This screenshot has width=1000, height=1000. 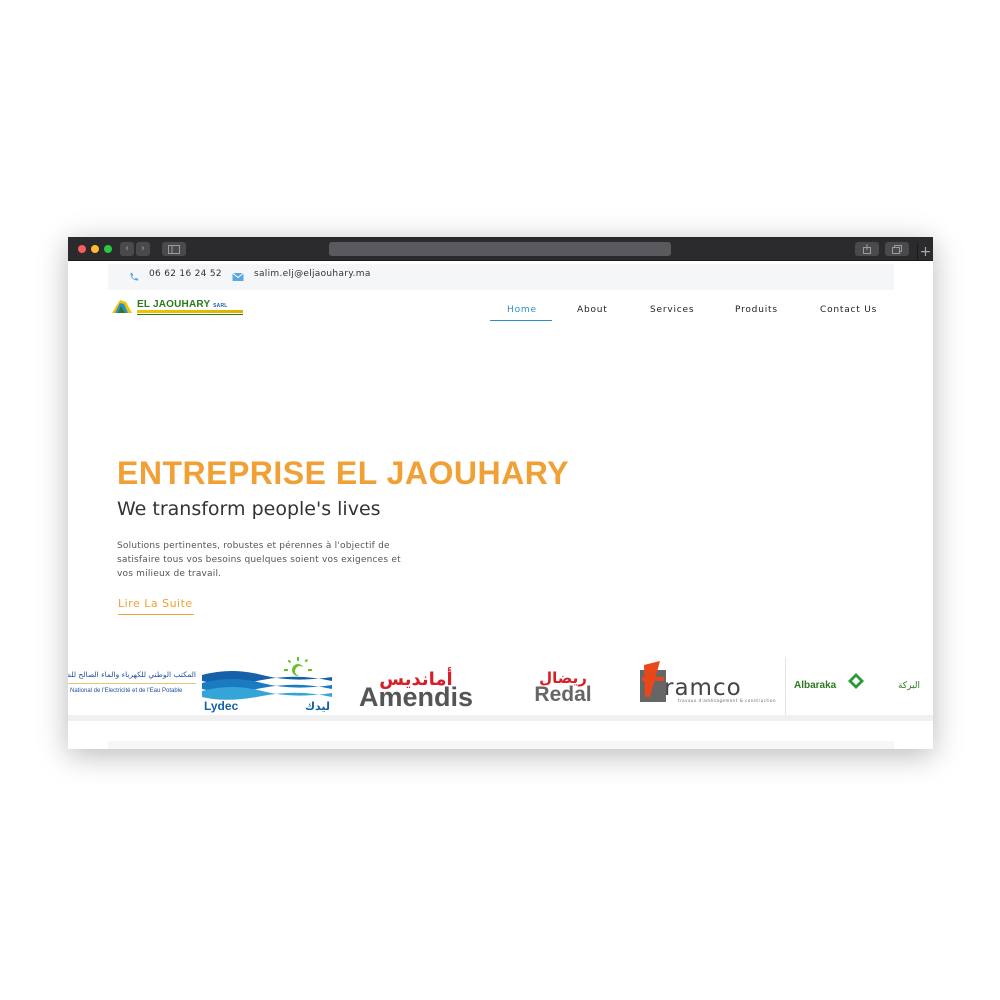 I want to click on read-more-button: Lire La Suite, so click(x=156, y=606).